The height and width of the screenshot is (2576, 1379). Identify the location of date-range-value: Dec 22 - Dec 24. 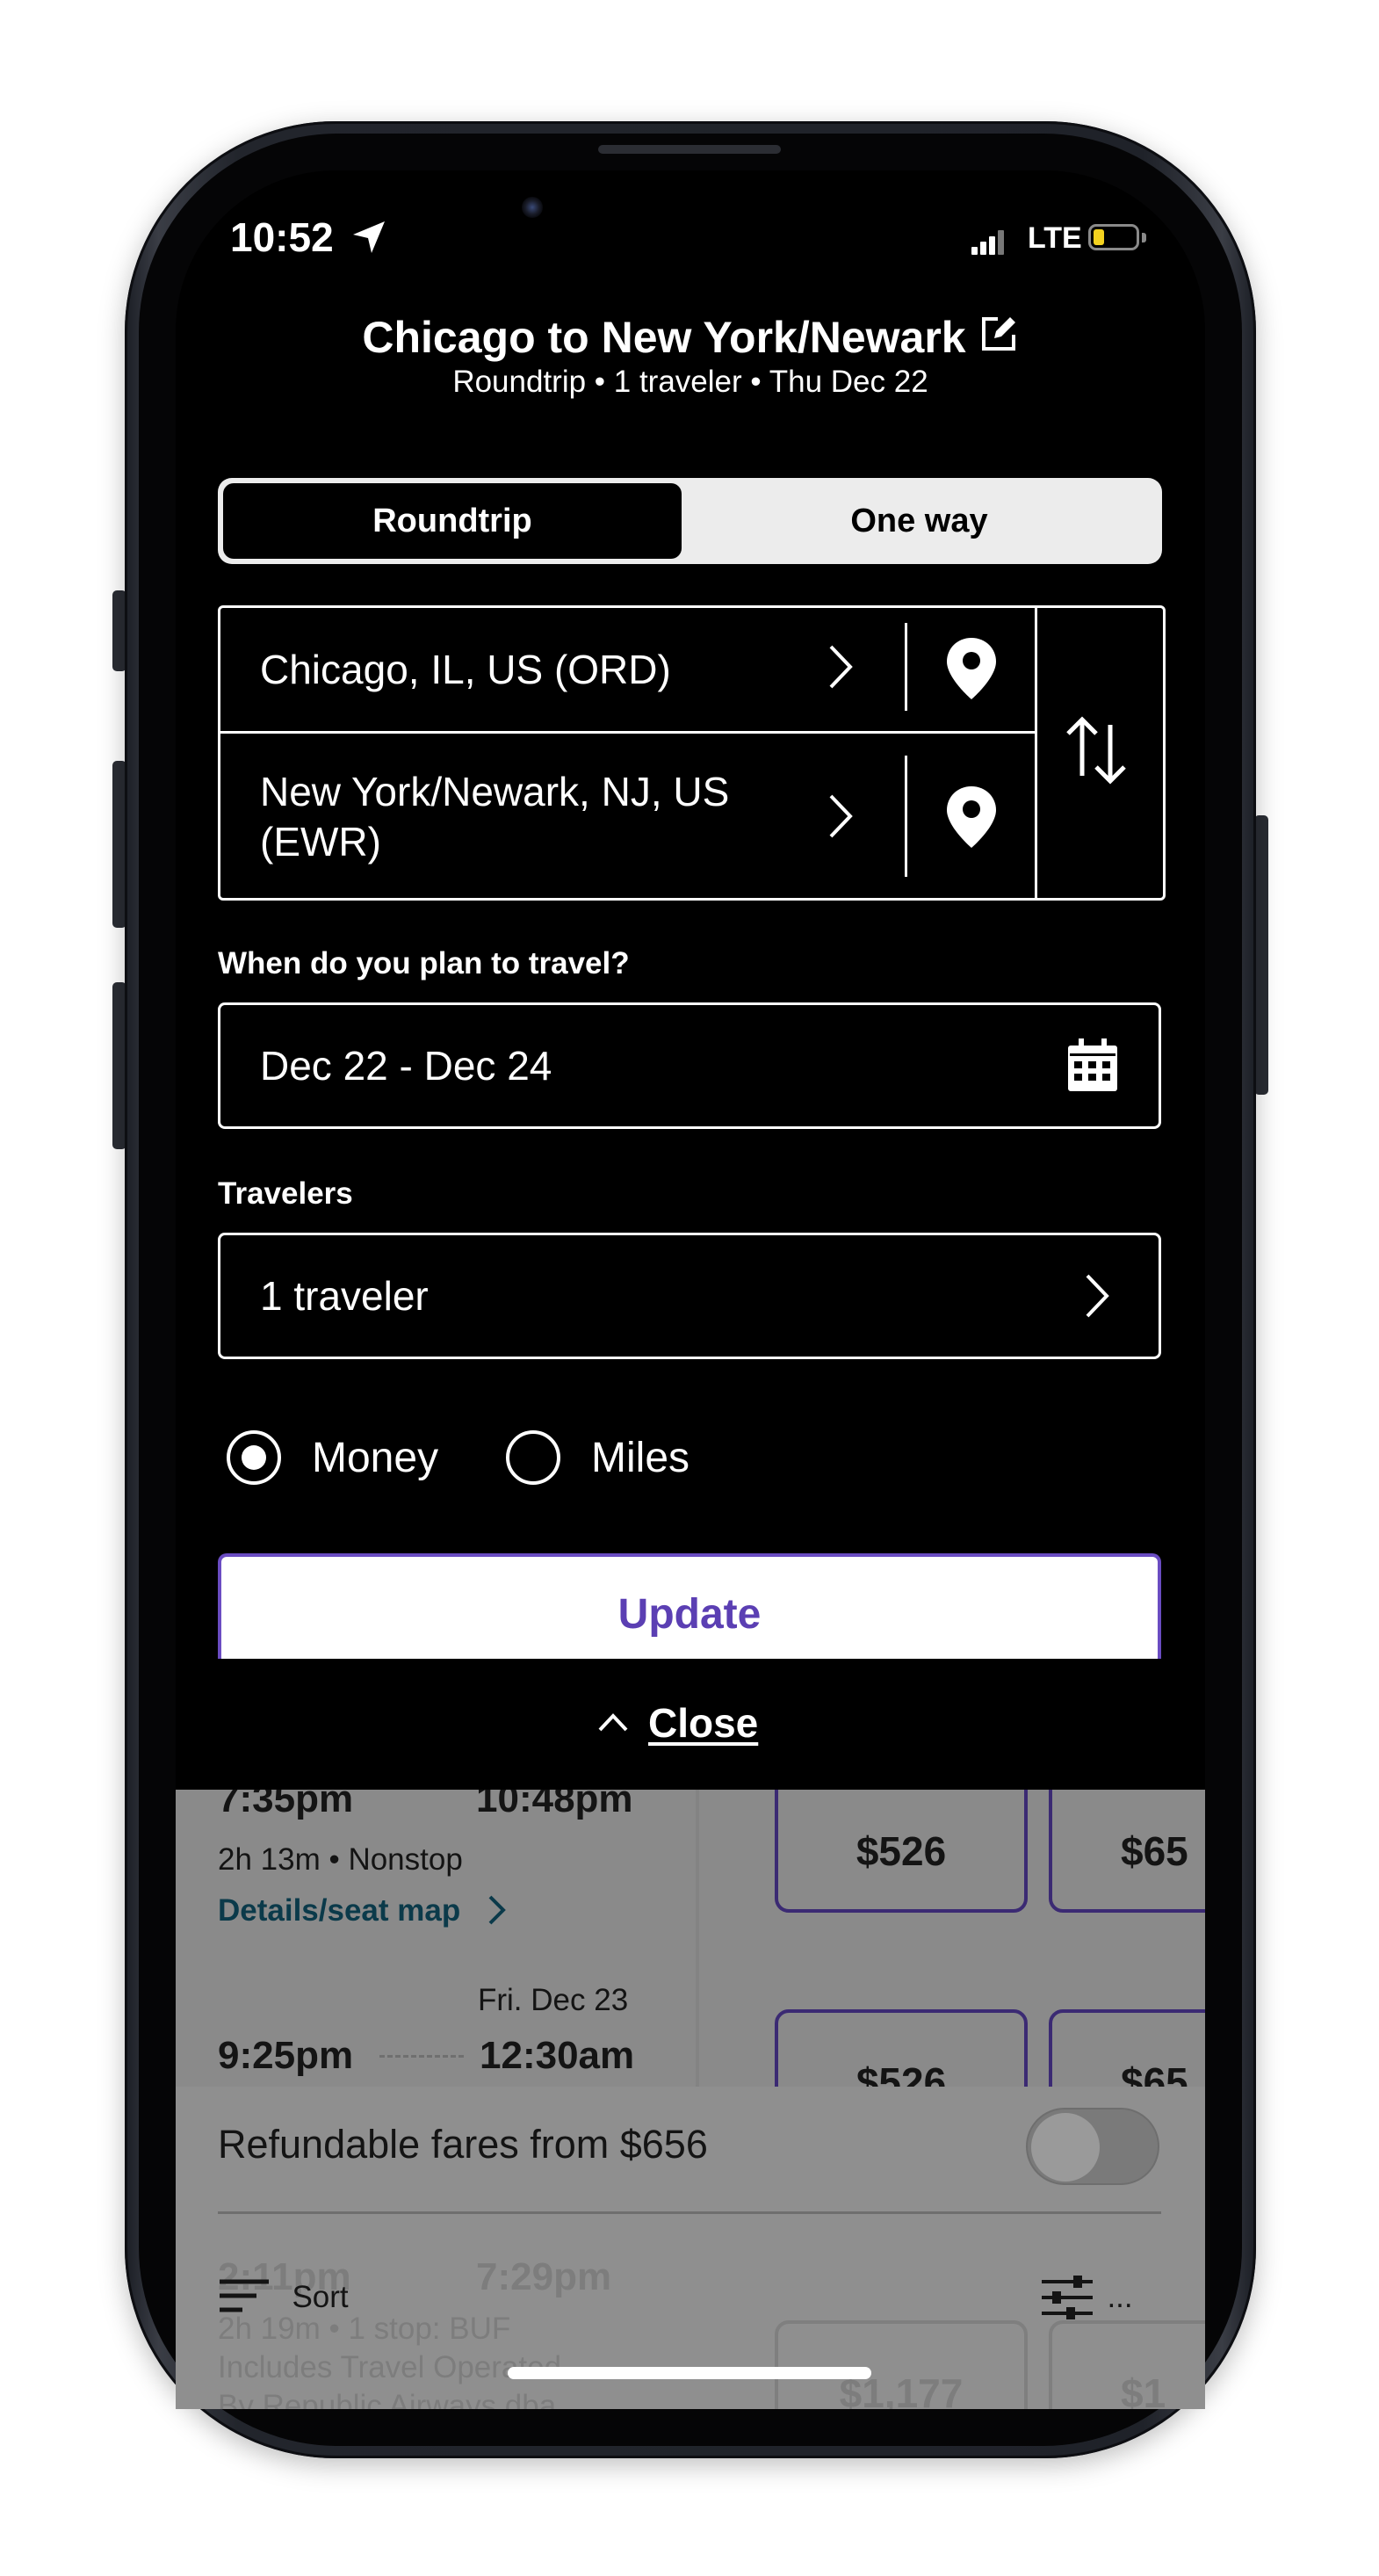
(406, 1066).